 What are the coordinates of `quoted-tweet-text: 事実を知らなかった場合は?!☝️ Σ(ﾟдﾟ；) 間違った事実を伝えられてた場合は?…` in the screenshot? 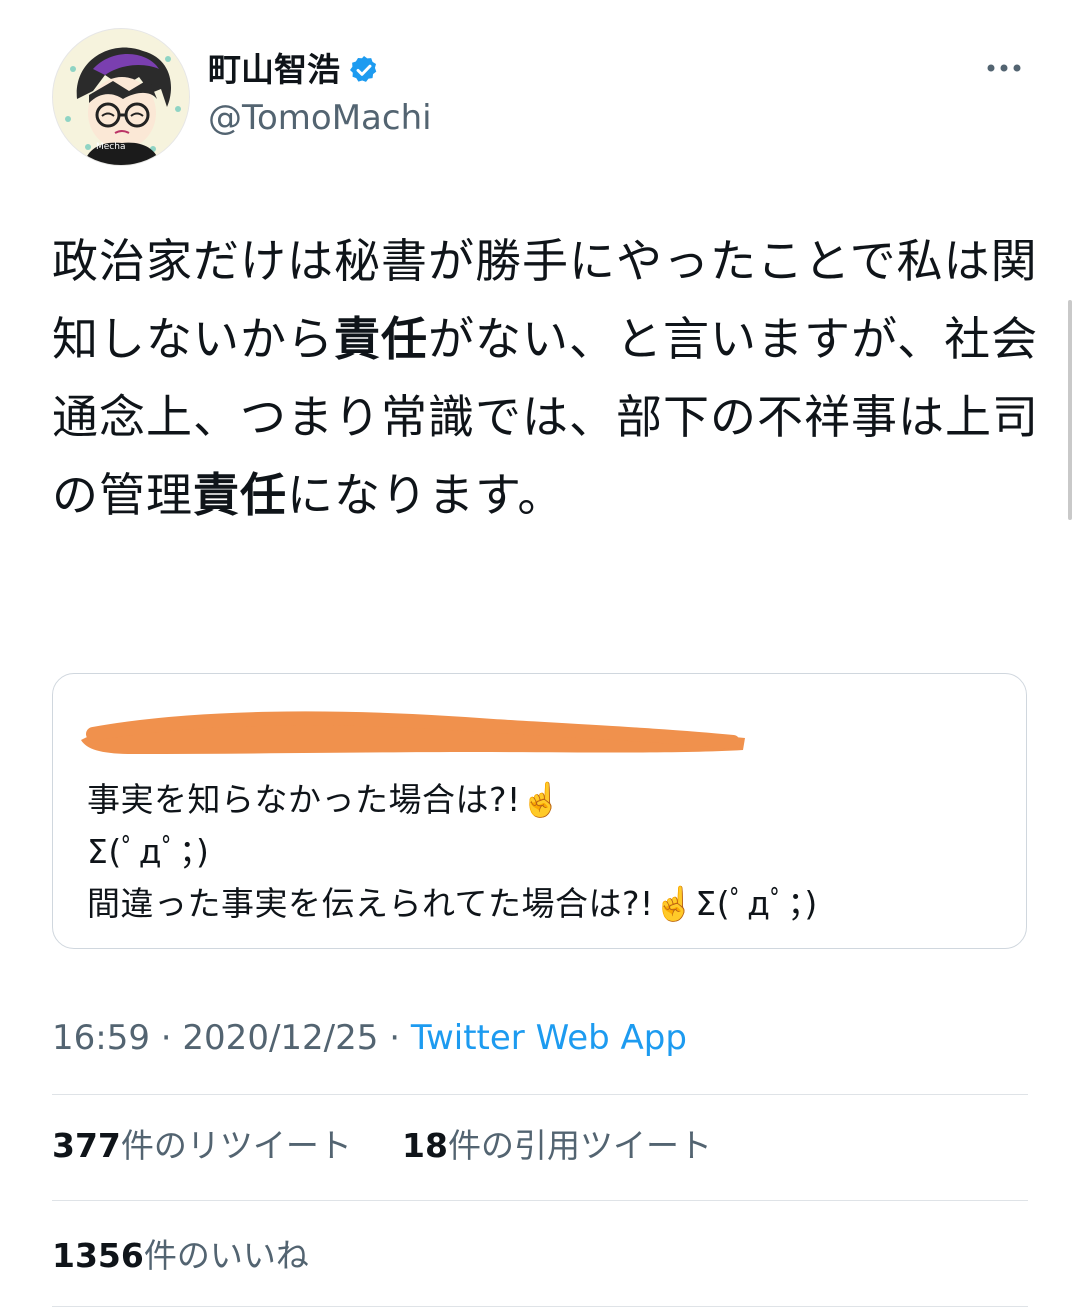 It's located at (452, 852).